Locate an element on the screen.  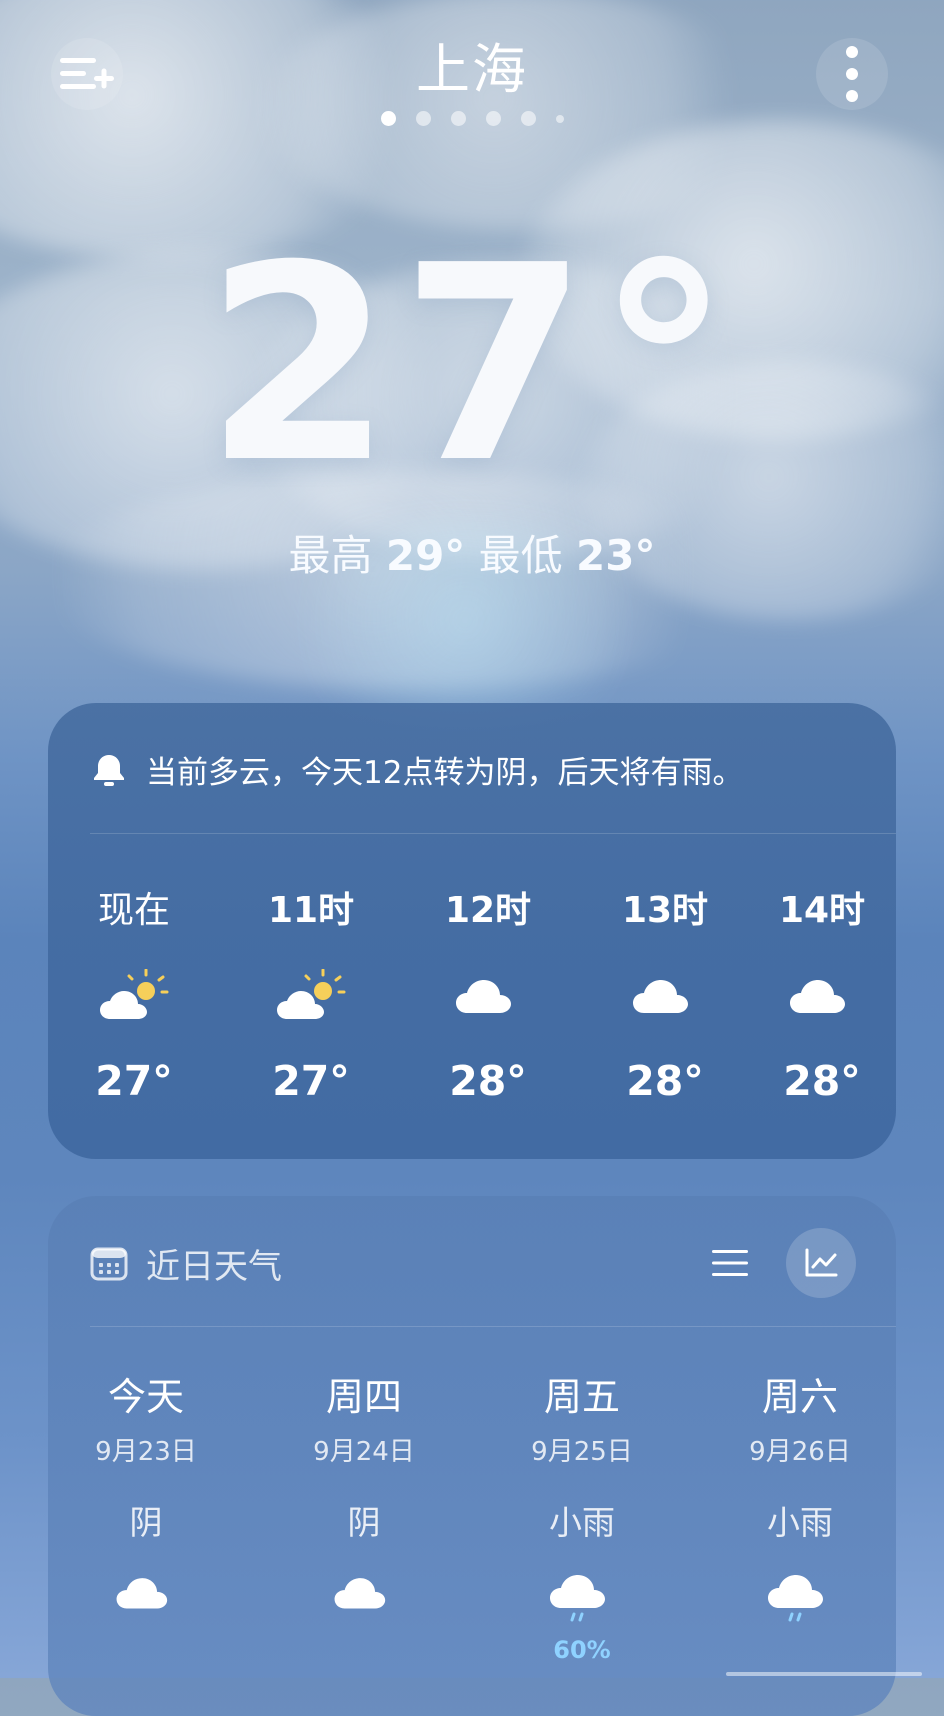
day-name: 周六 is located at coordinates (799, 1397).